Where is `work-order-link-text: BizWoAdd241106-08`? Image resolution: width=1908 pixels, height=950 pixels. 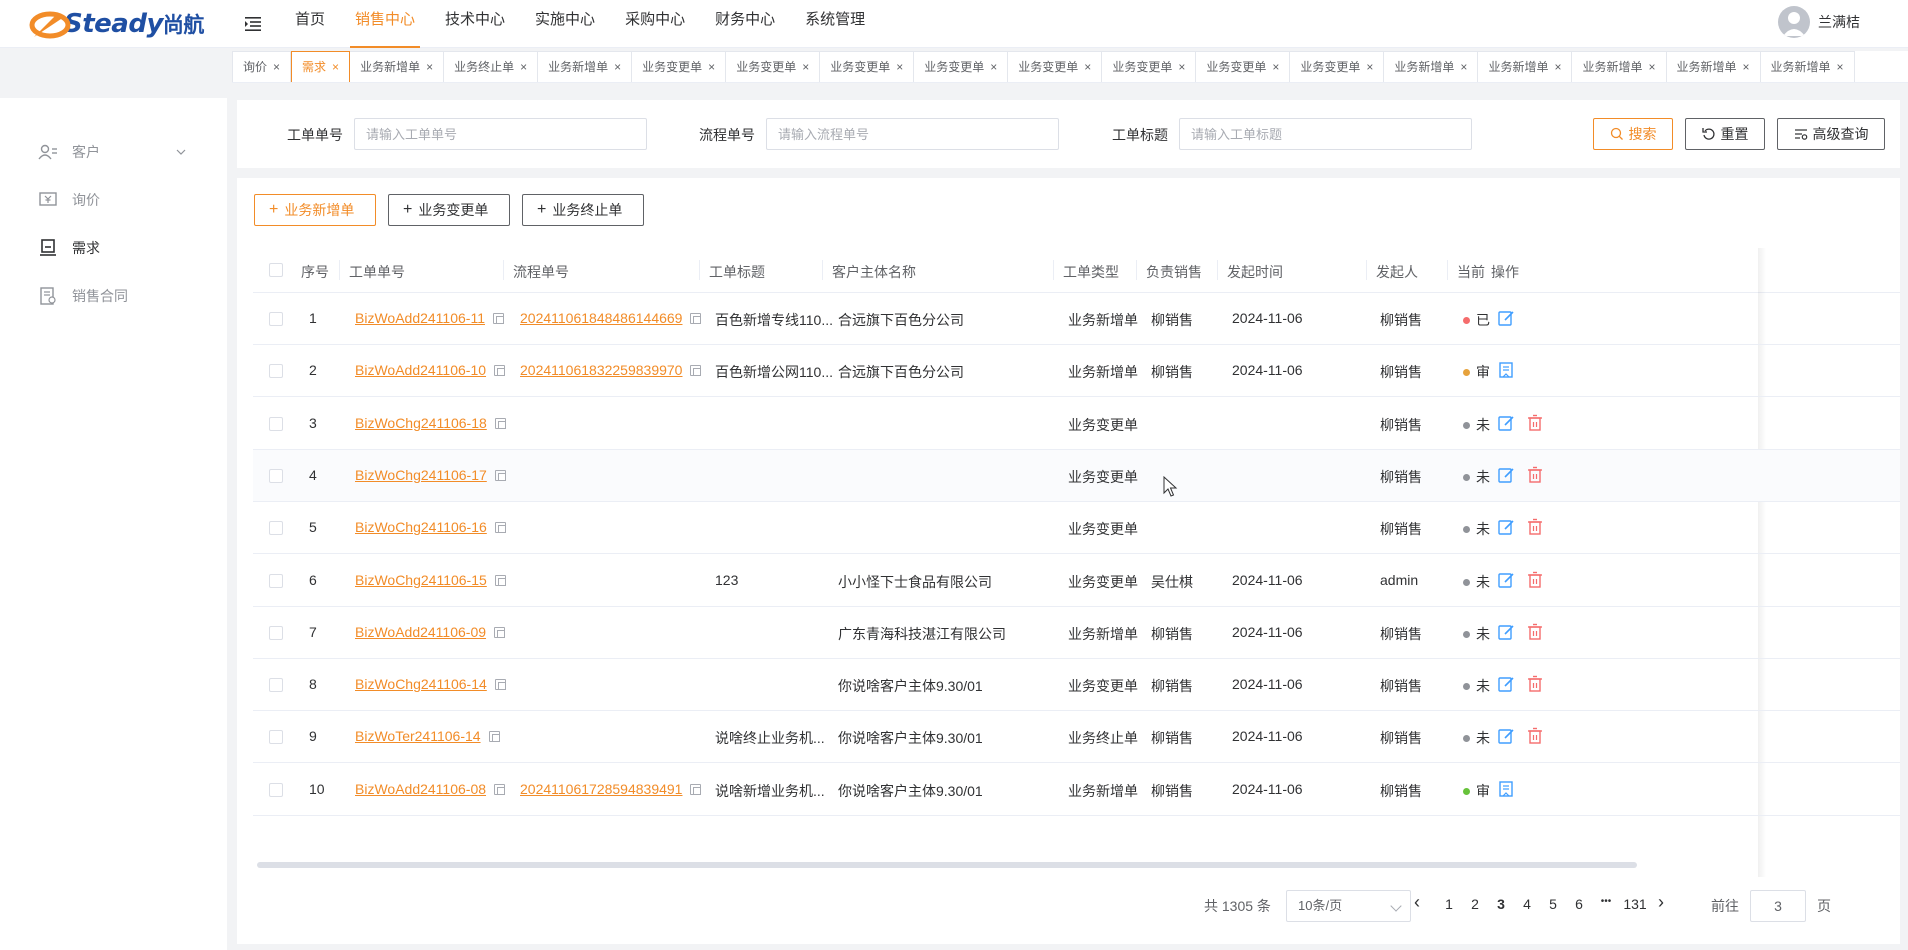
work-order-link-text: BizWoAdd241106-08 is located at coordinates (420, 789).